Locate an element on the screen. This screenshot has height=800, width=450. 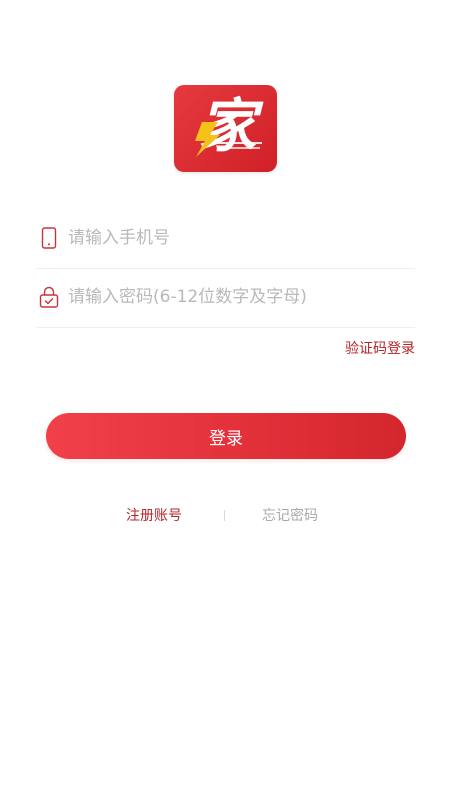
register-link: 注册账号 is located at coordinates (154, 515).